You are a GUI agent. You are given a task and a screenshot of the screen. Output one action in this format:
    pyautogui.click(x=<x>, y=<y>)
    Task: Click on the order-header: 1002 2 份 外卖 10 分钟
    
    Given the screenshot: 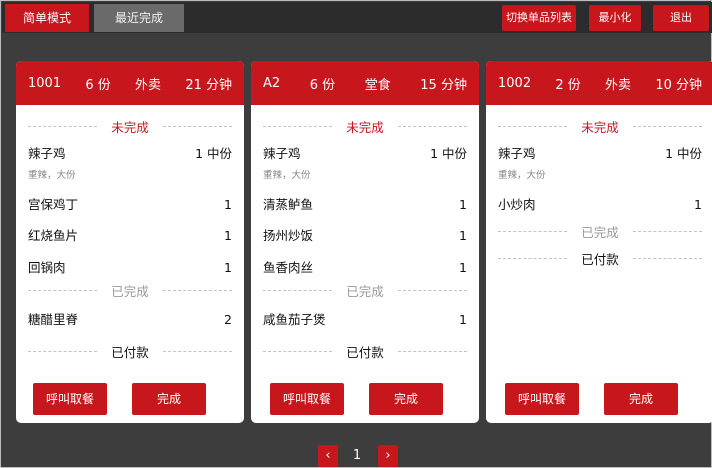 What is the action you would take?
    pyautogui.click(x=599, y=83)
    